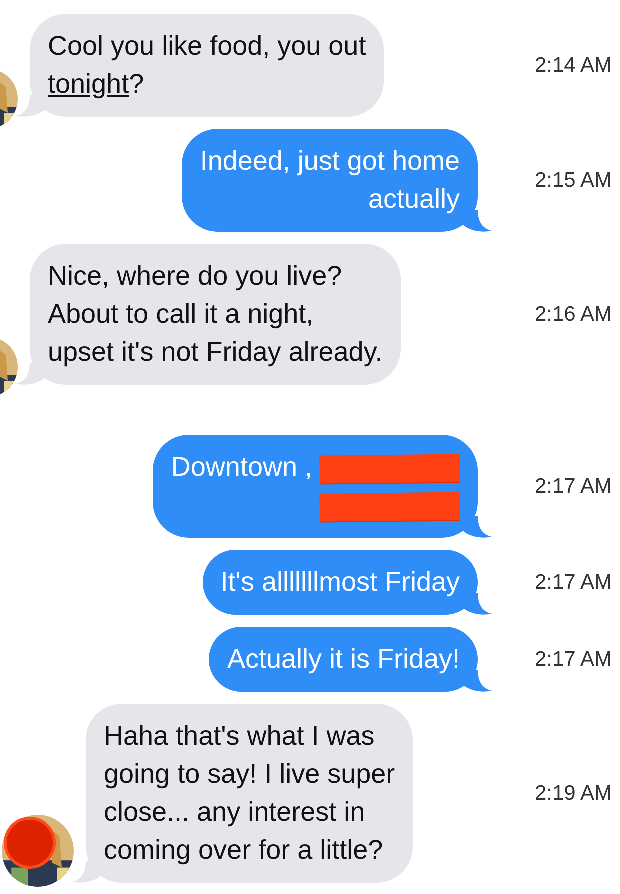  I want to click on message-text: Indeed, just got home actually, so click(330, 180).